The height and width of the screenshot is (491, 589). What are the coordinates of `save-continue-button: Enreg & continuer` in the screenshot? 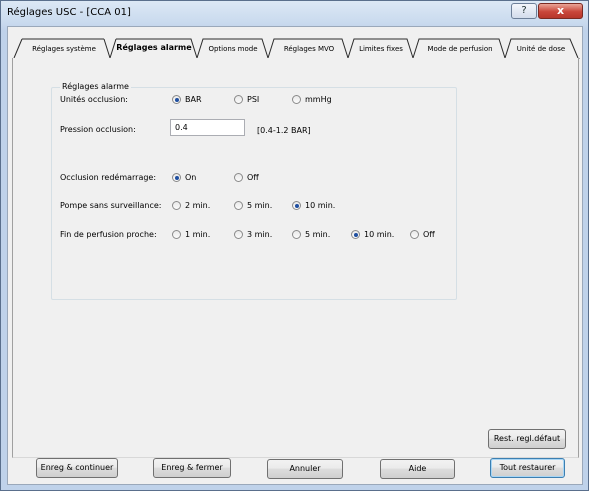 It's located at (77, 468).